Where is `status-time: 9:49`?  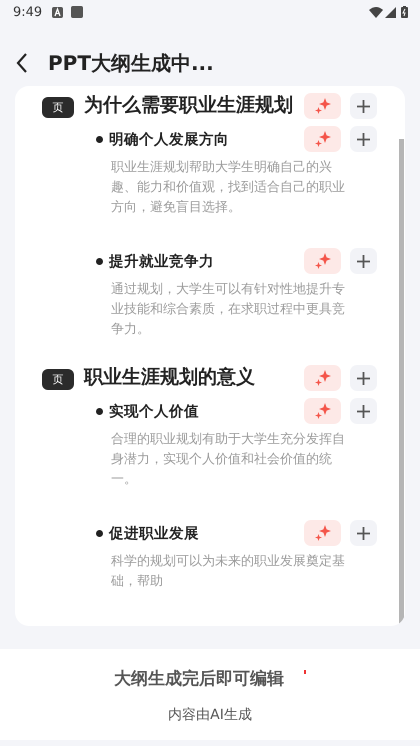 status-time: 9:49 is located at coordinates (27, 12).